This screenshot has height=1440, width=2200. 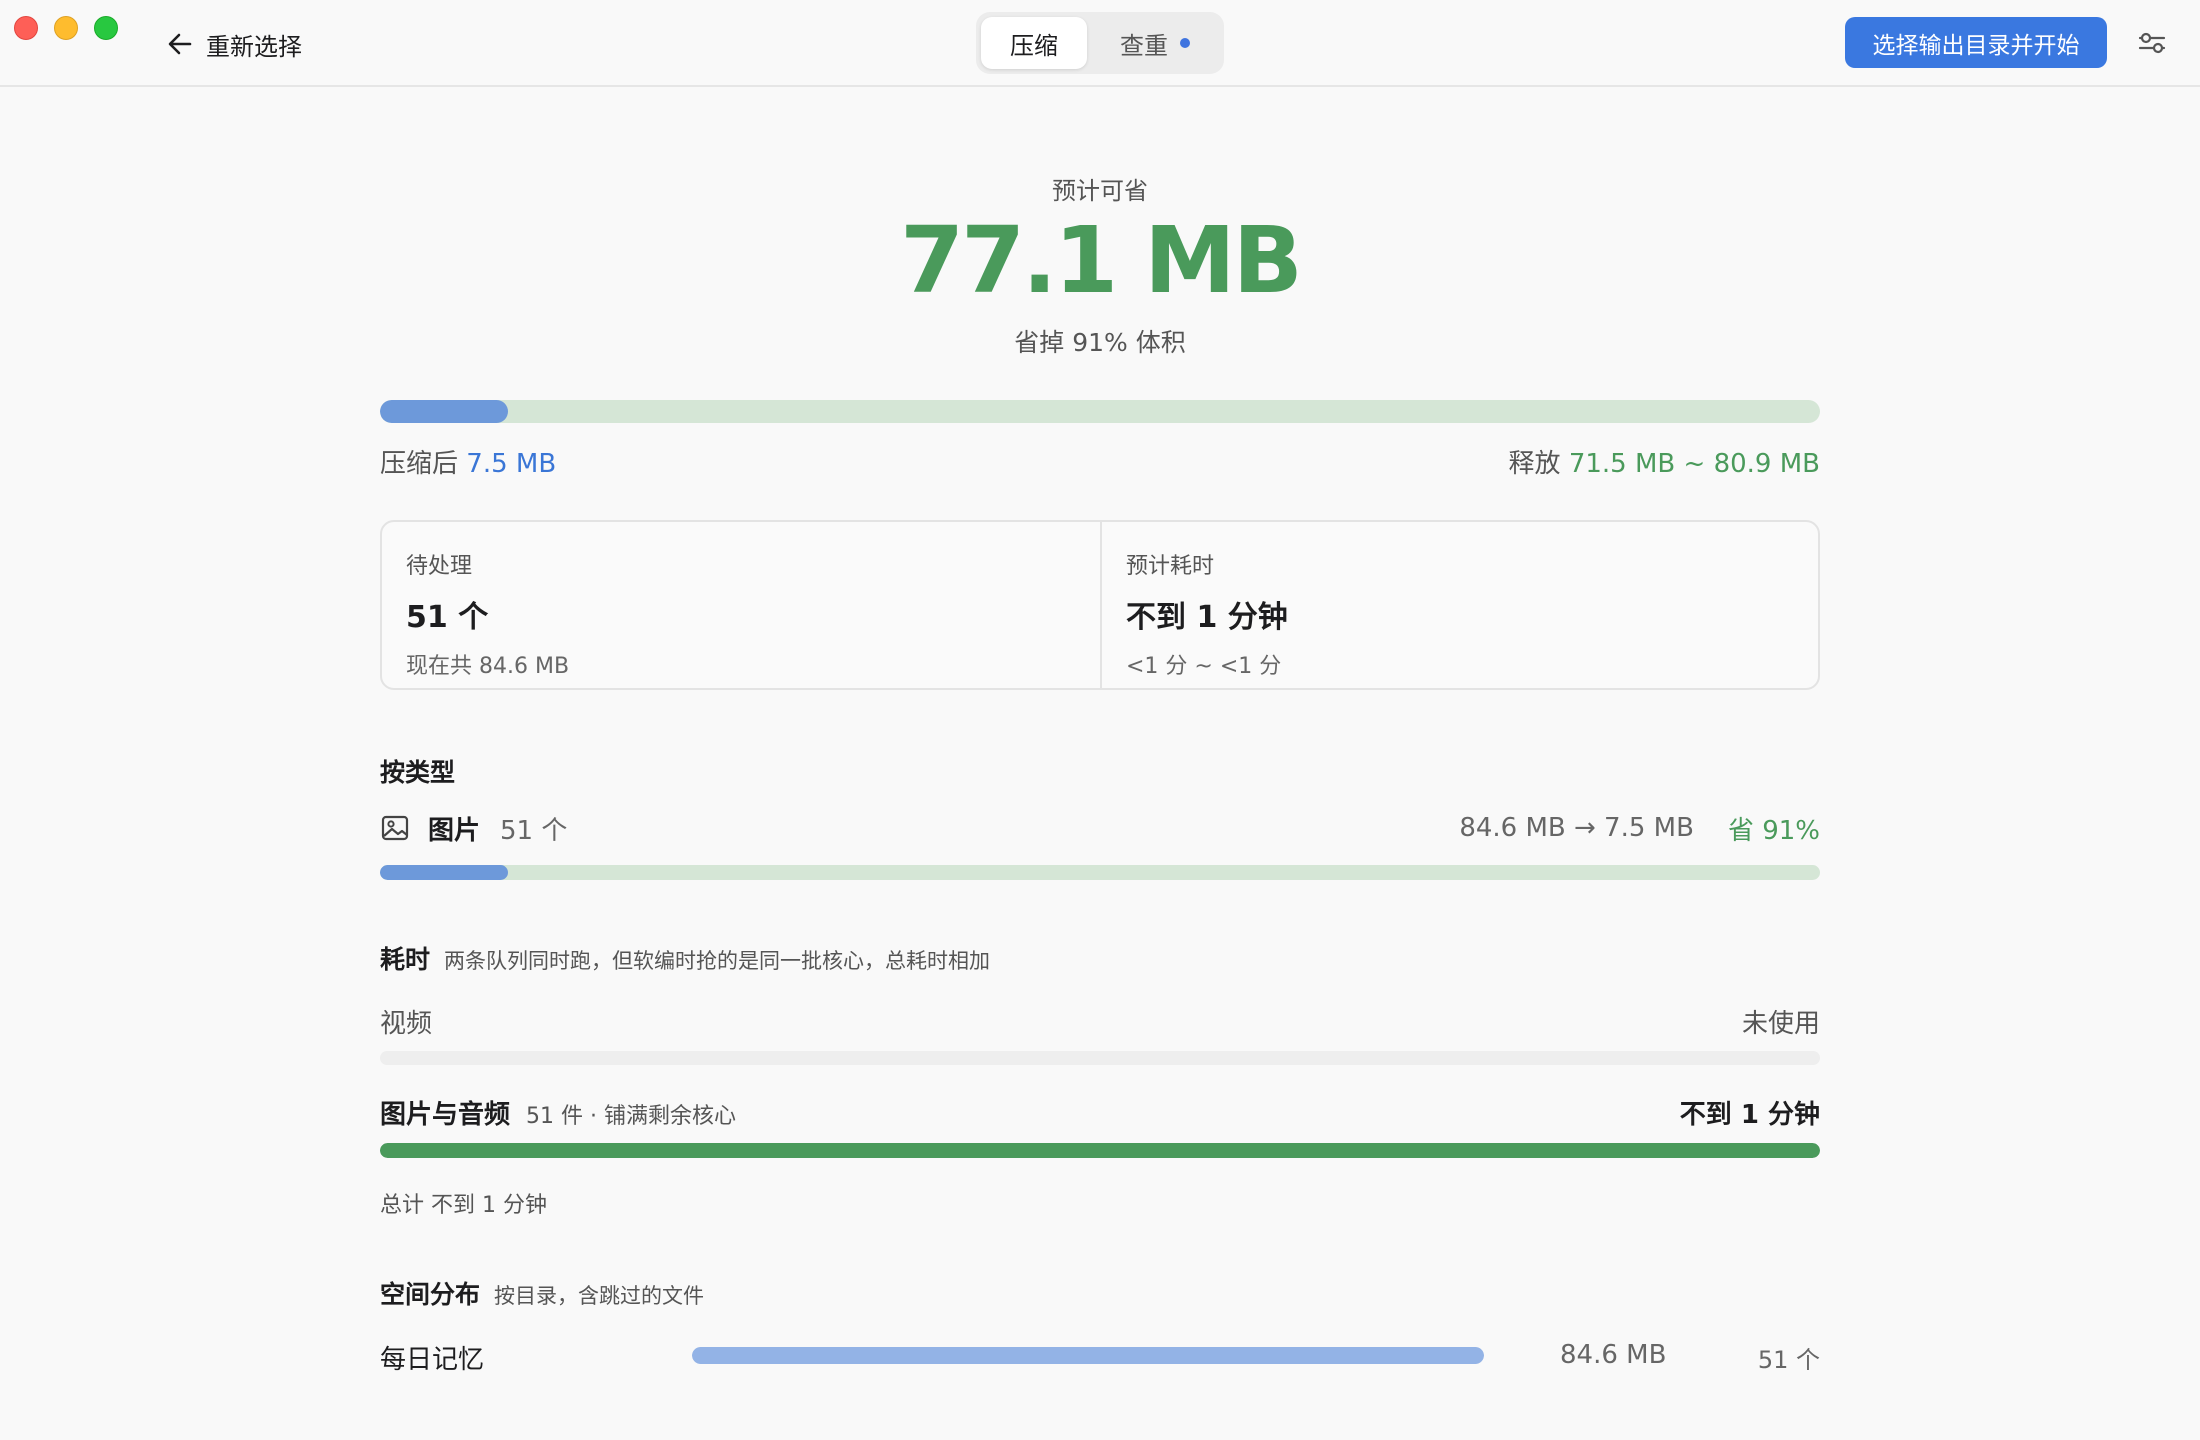 I want to click on space-header: 空间分布 按目录，含跳过的文件, so click(x=542, y=1293).